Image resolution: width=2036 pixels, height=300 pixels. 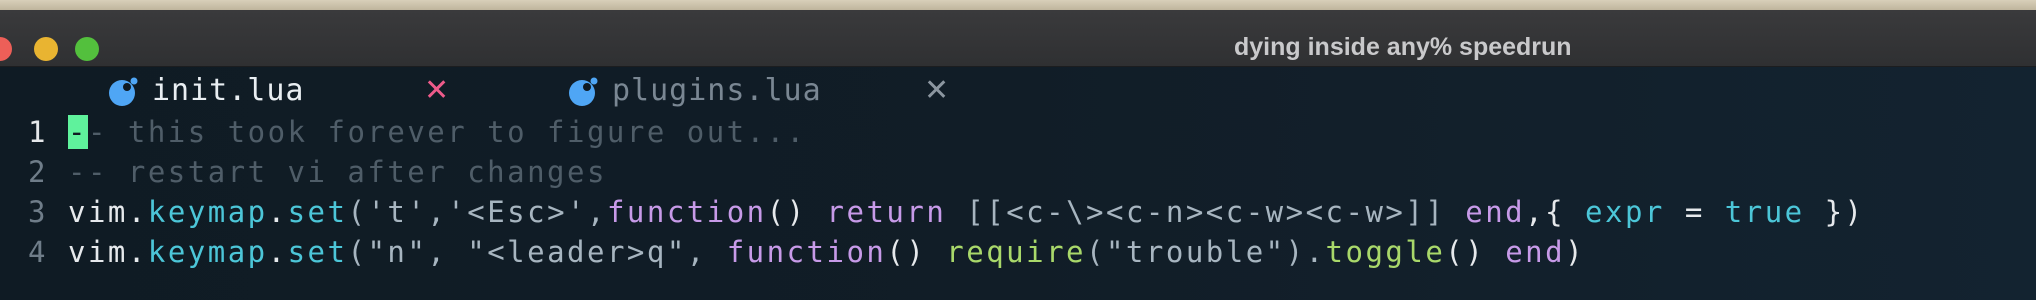 I want to click on tab-label: init.lua, so click(x=228, y=90).